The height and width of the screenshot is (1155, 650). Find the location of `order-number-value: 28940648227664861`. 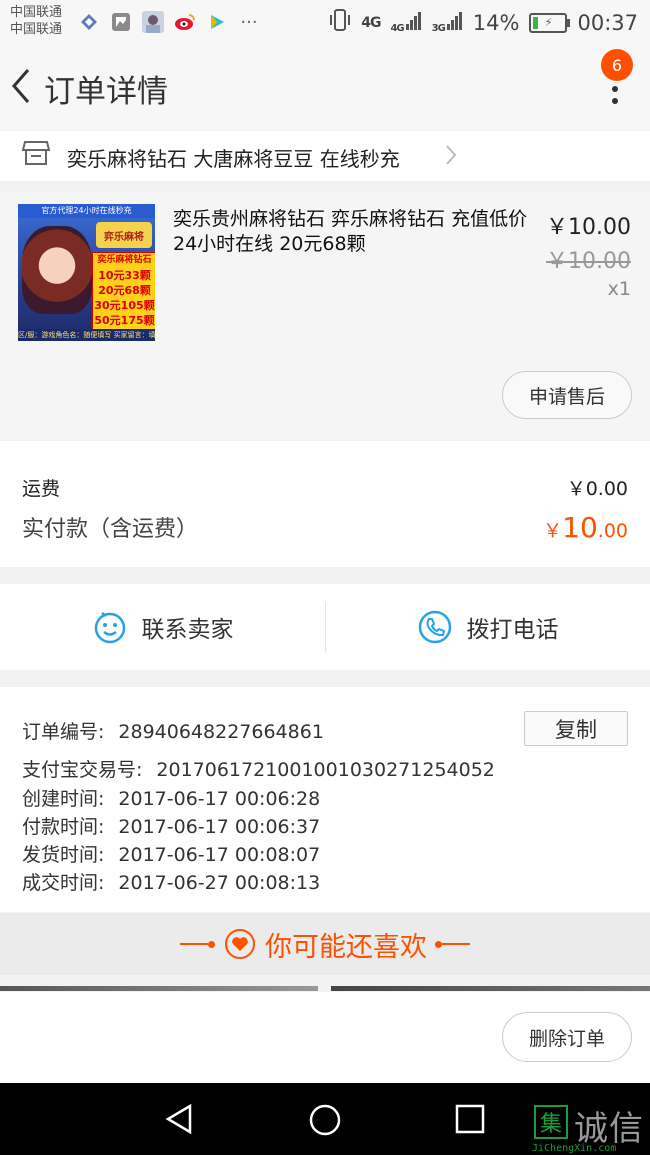

order-number-value: 28940648227664861 is located at coordinates (221, 732).